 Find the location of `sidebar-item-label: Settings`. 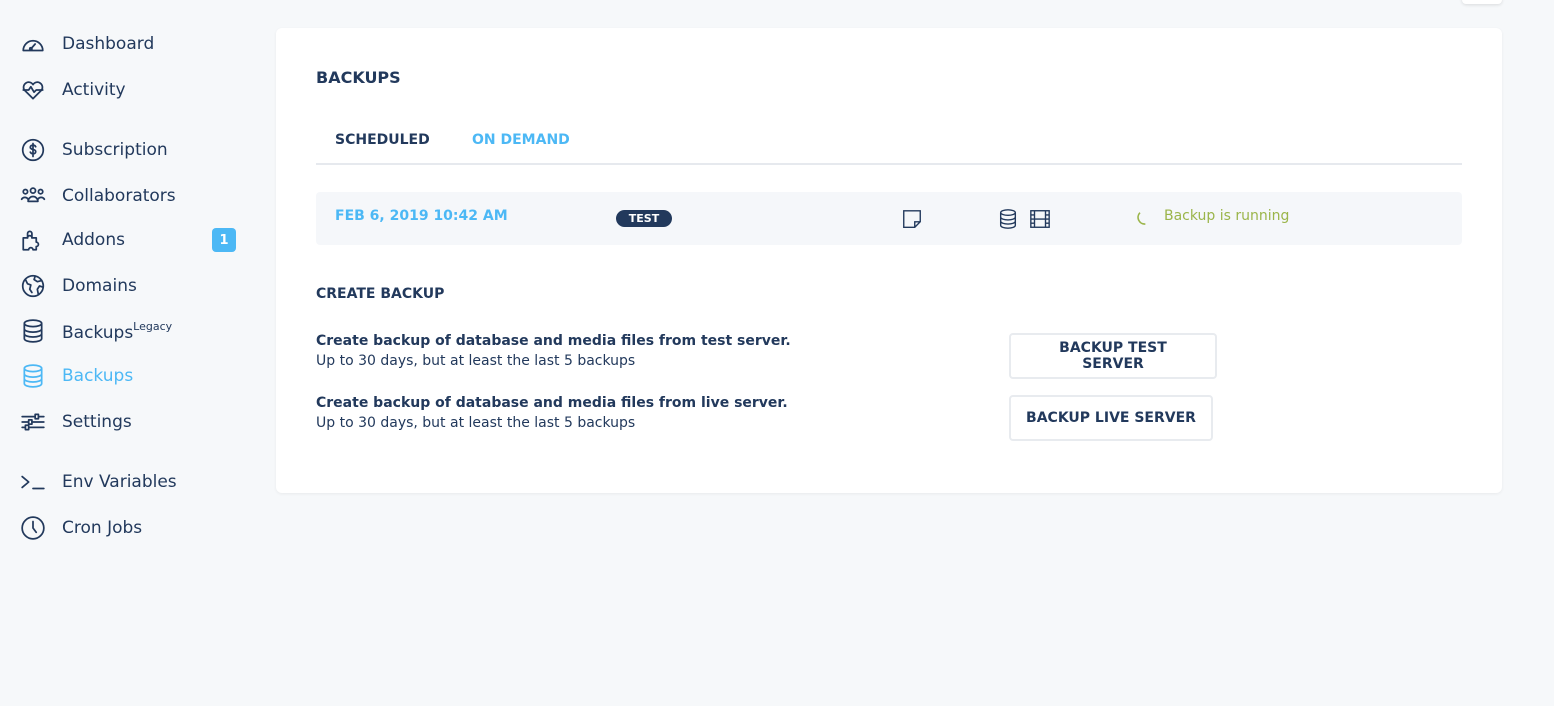

sidebar-item-label: Settings is located at coordinates (97, 422).